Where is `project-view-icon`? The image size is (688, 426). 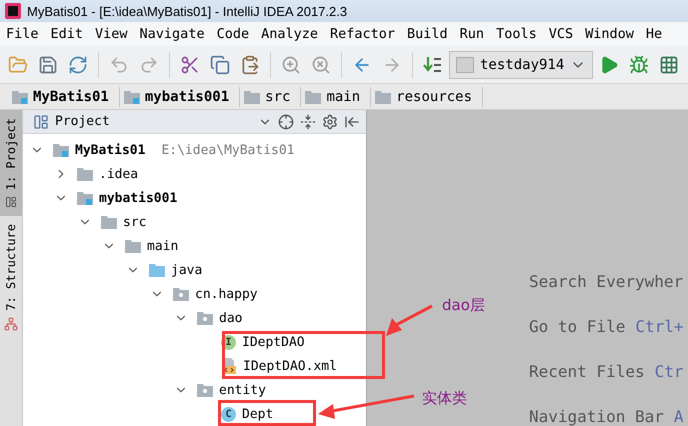 project-view-icon is located at coordinates (41, 122).